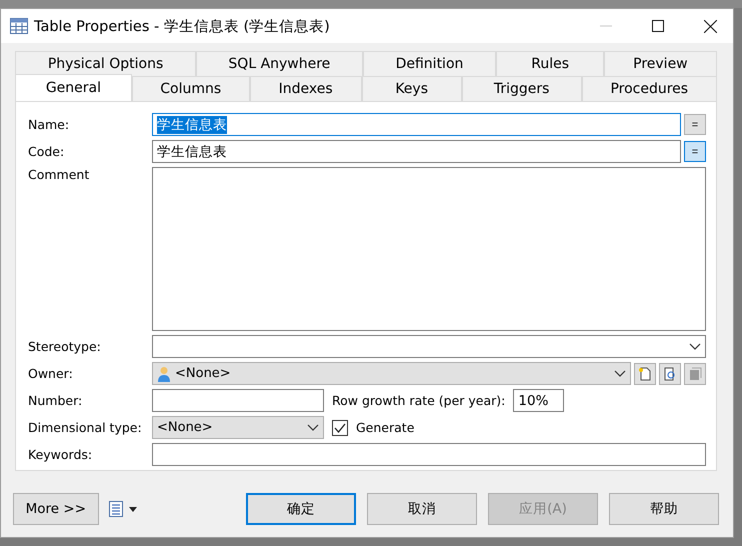 The image size is (742, 546). I want to click on table-icon, so click(19, 26).